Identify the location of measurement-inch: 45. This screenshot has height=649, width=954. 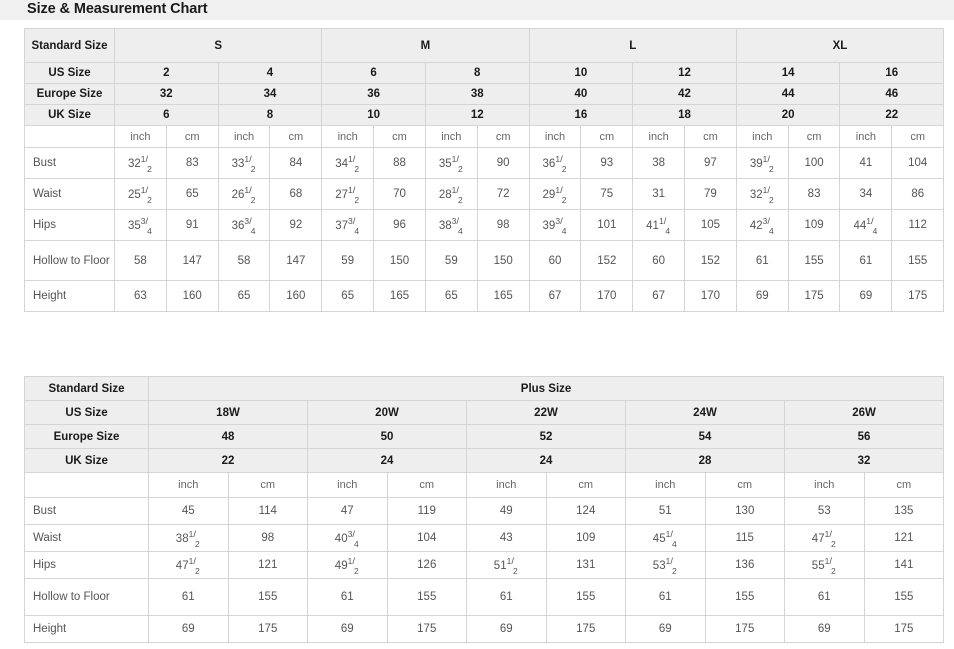
(188, 511).